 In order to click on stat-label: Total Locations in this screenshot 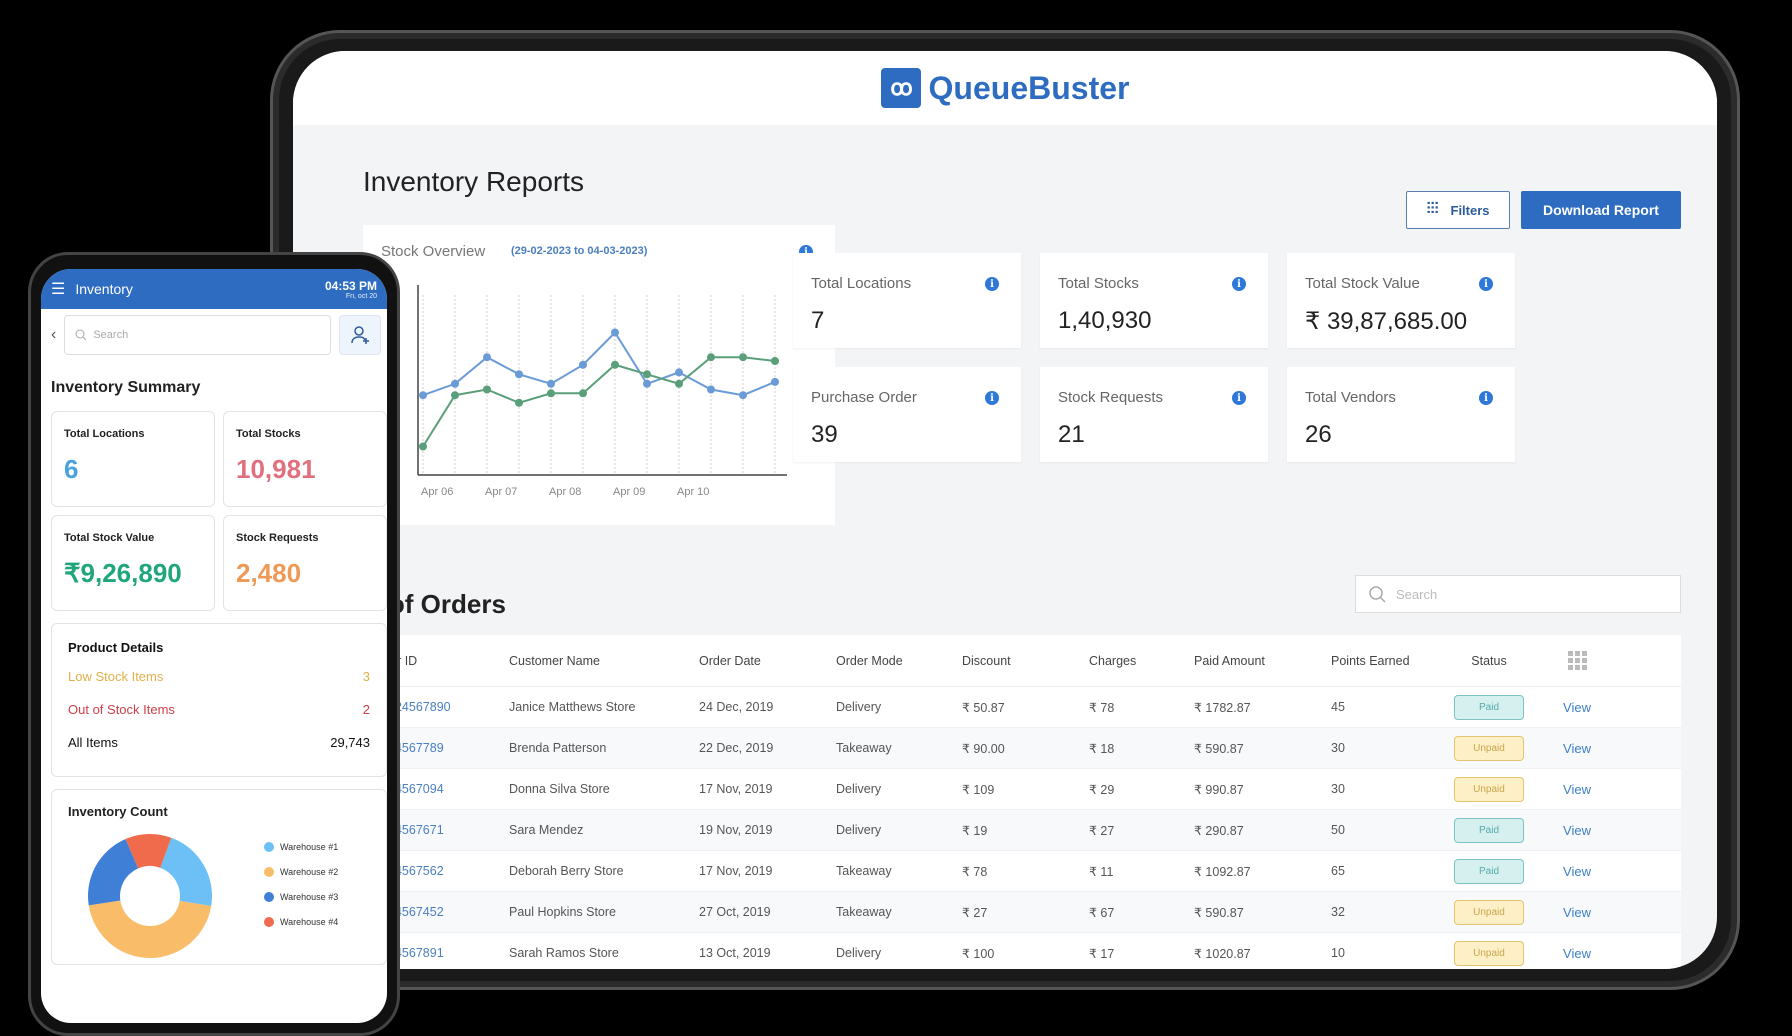, I will do `click(861, 283)`.